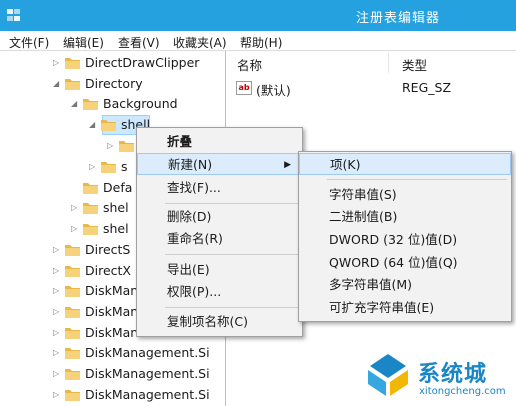 The width and height of the screenshot is (516, 406). I want to click on tree-item-label: DirectX, so click(108, 270).